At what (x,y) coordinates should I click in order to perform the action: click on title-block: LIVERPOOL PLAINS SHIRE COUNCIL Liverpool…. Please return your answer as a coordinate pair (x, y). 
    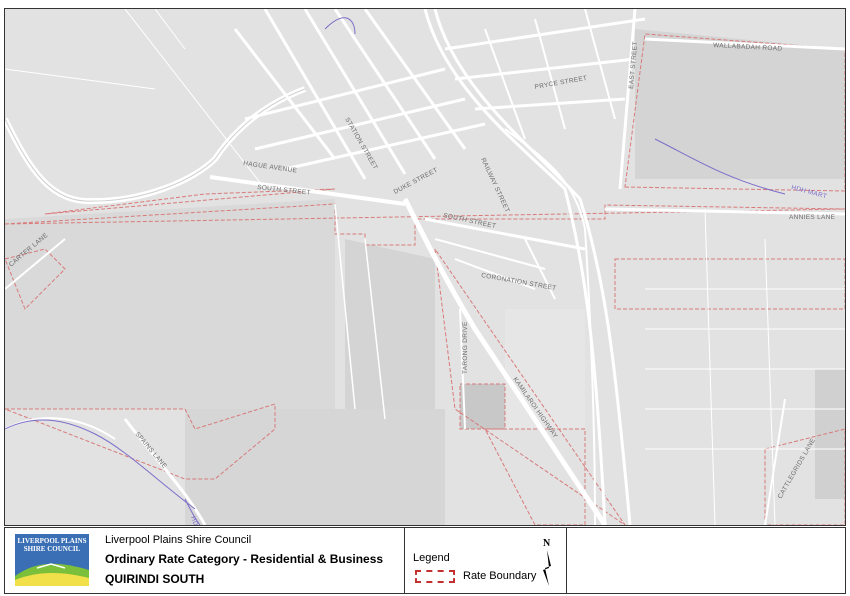
    Looking at the image, I should click on (205, 560).